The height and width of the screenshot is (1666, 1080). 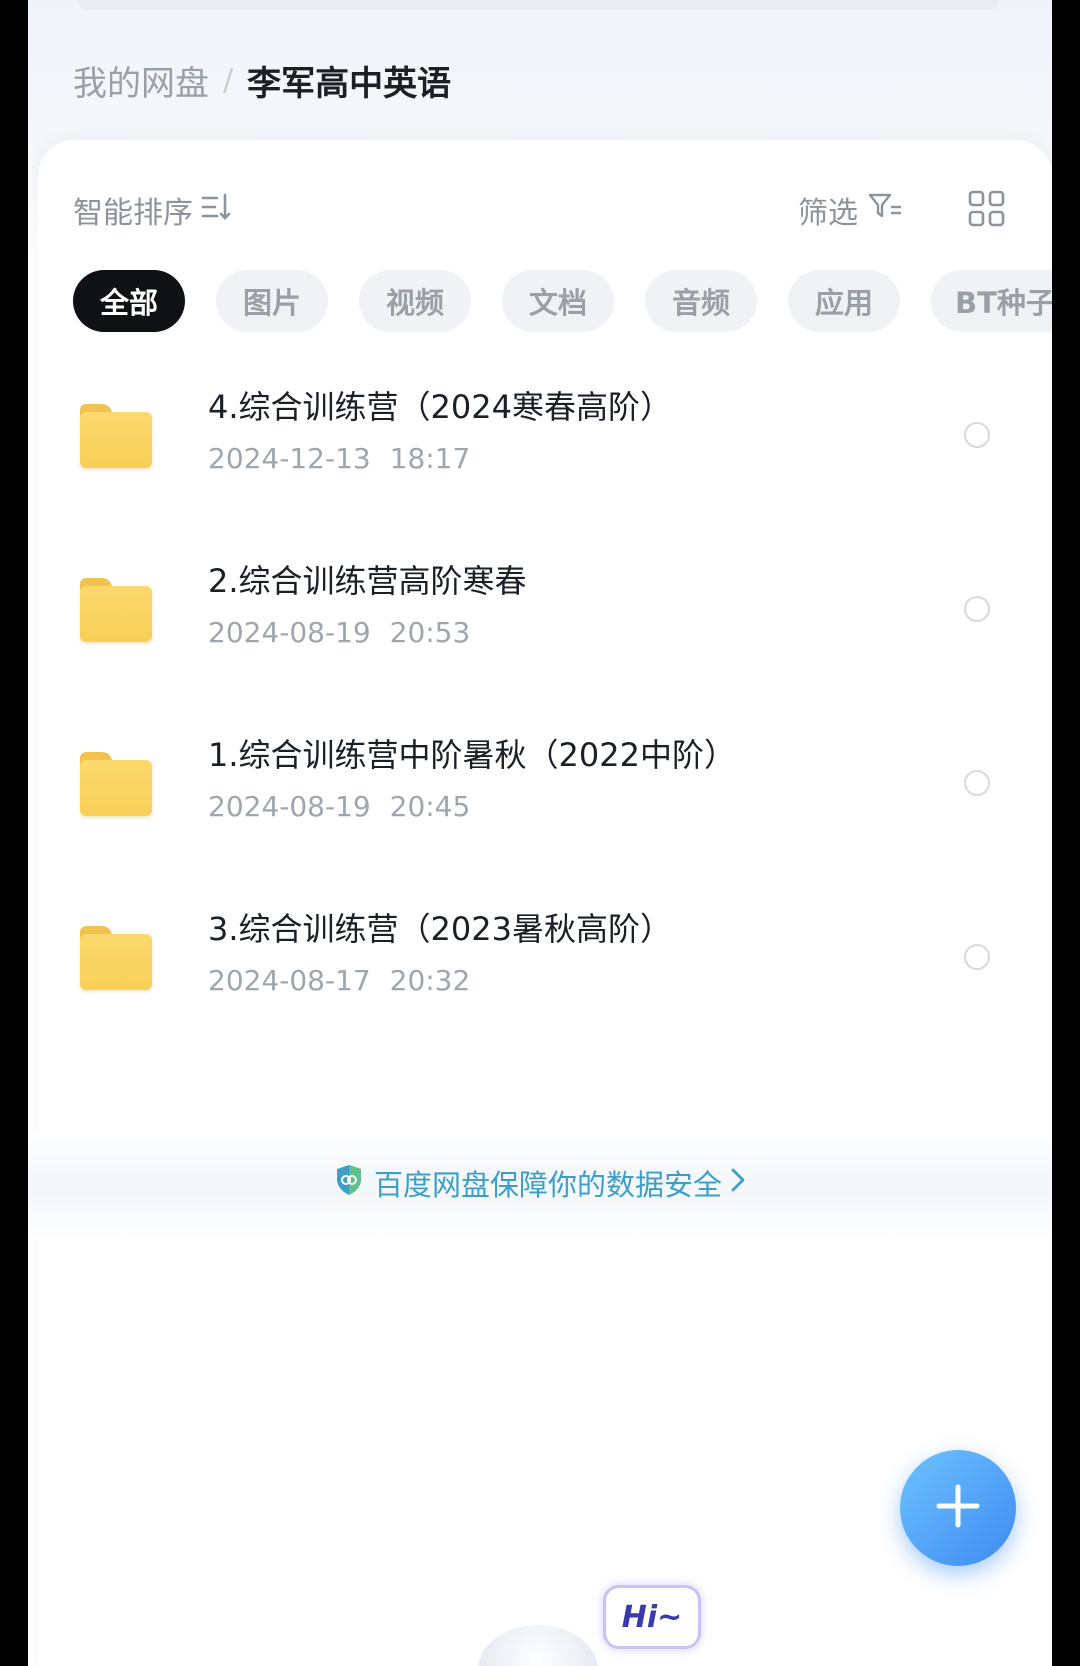 I want to click on security-notice-text: 百度网盘保障你的数据安全, so click(x=547, y=1185).